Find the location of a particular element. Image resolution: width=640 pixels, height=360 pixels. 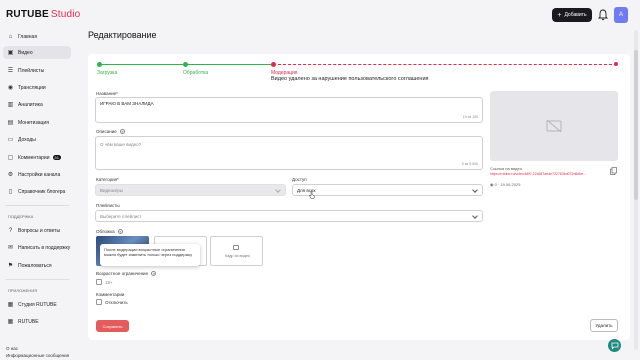

sidebar-item-label: Плейлисты is located at coordinates (31, 70).